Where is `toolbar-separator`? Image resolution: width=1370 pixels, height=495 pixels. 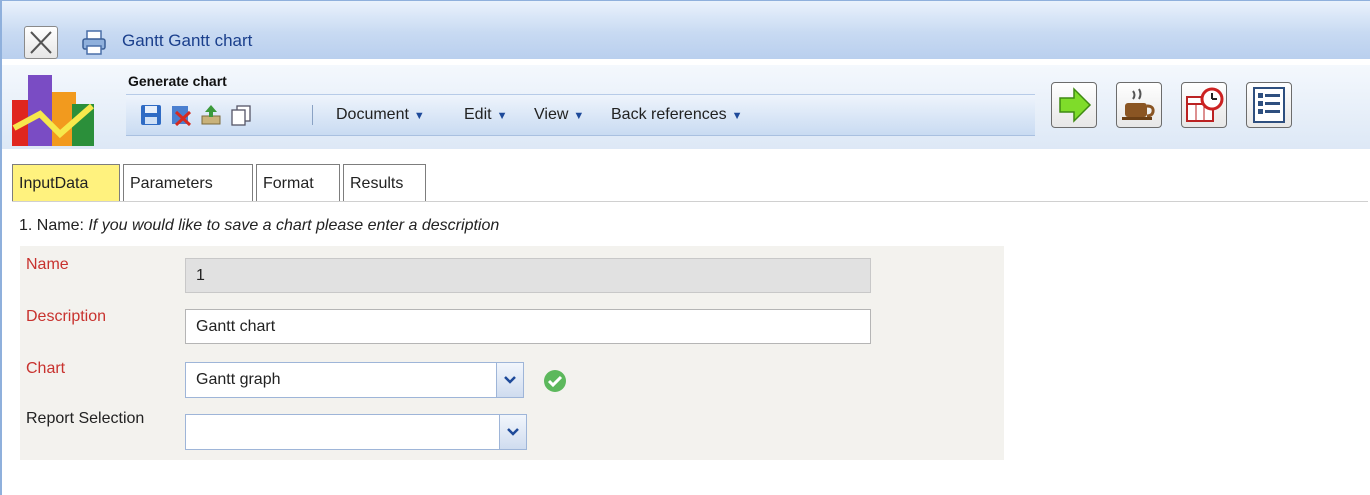
toolbar-separator is located at coordinates (312, 115).